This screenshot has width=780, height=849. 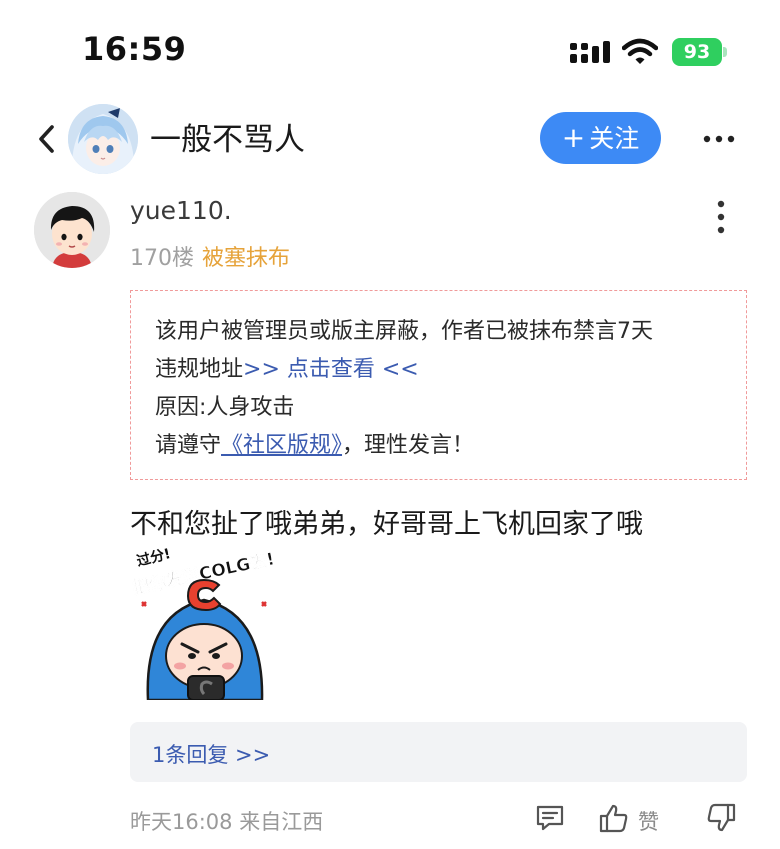 What do you see at coordinates (162, 258) in the screenshot?
I see `floor-number: 170楼` at bounding box center [162, 258].